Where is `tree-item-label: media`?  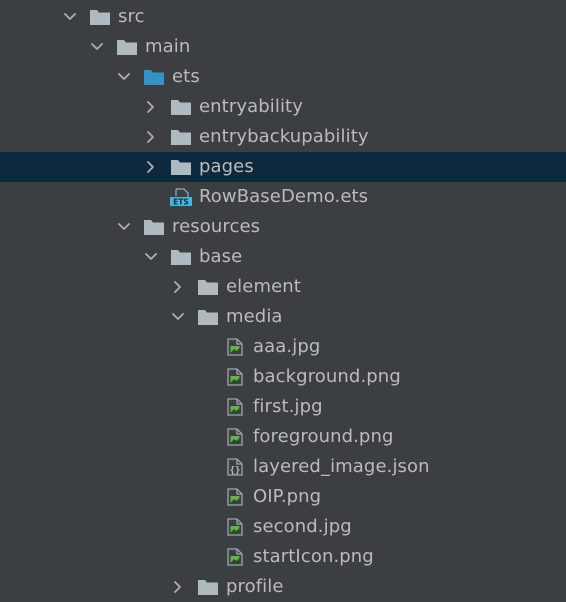
tree-item-label: media is located at coordinates (254, 316).